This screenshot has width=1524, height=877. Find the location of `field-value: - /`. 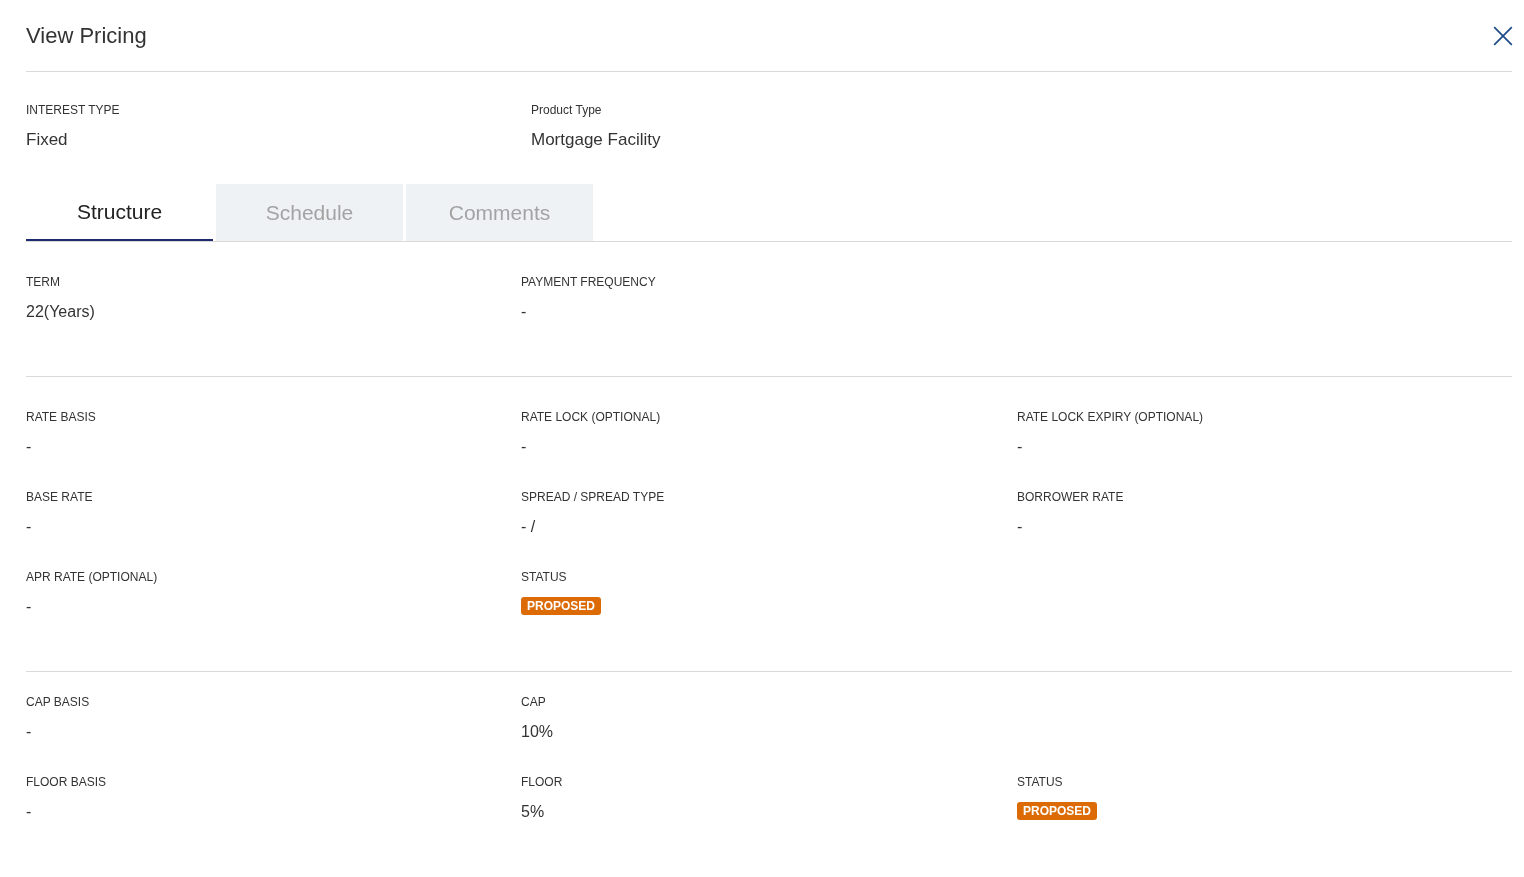

field-value: - / is located at coordinates (528, 527).